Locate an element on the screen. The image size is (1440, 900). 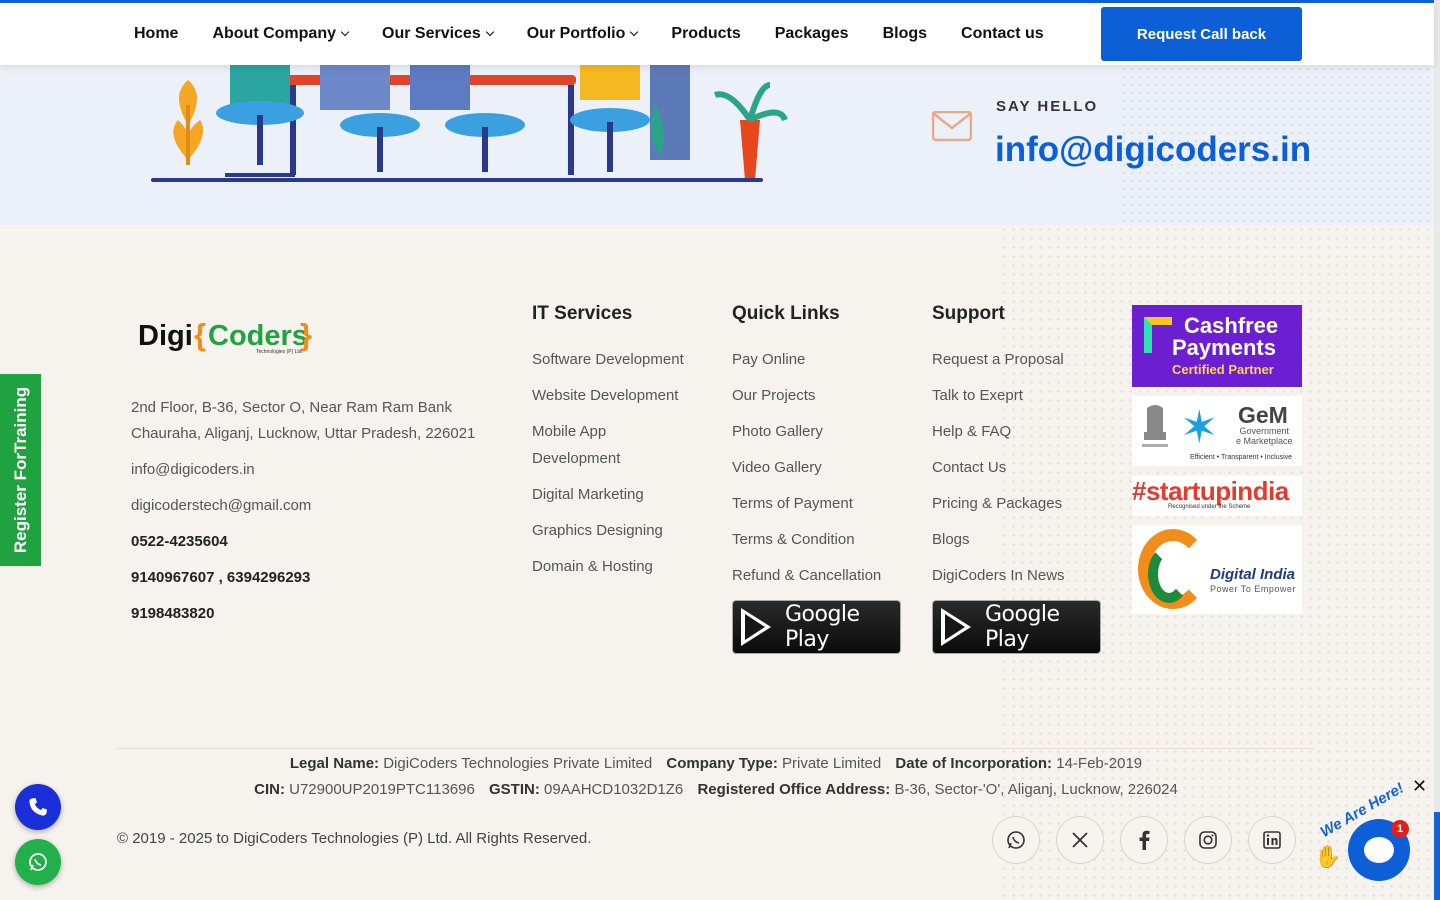
gem-star-icon: ✶ is located at coordinates (1199, 427).